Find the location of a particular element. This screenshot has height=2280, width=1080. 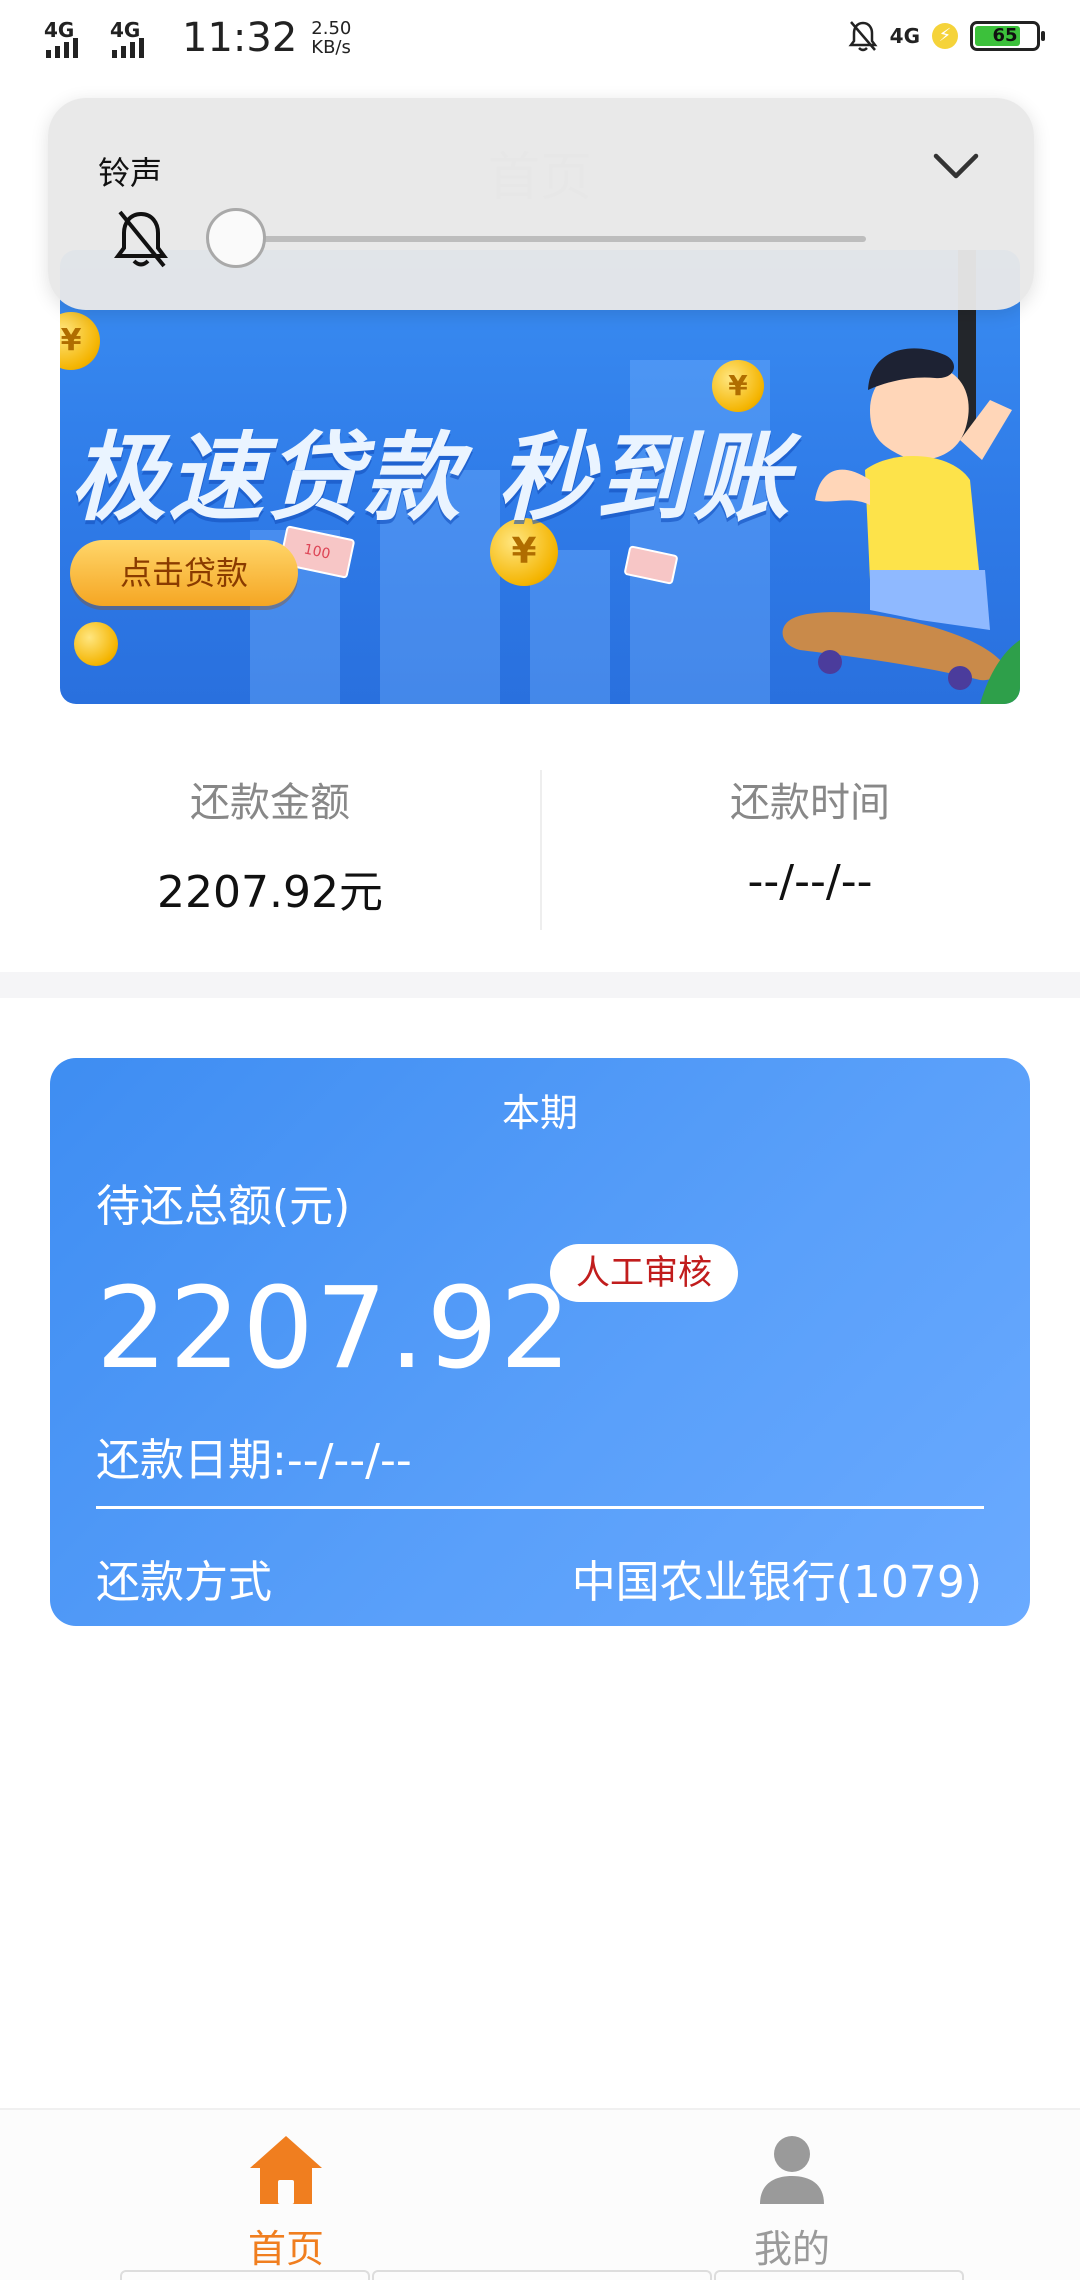

total-due-amount: 2207.92 is located at coordinates (335, 1329).